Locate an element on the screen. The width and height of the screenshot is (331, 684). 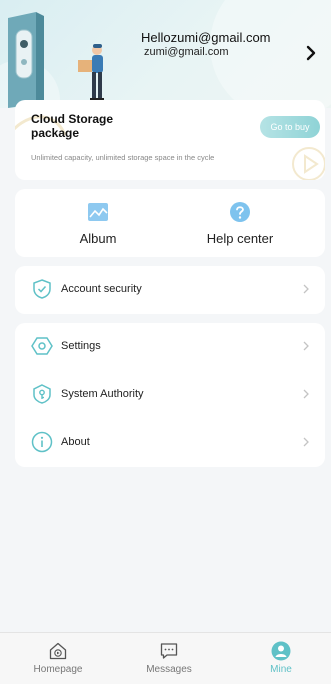
shield-icon is located at coordinates (42, 289).